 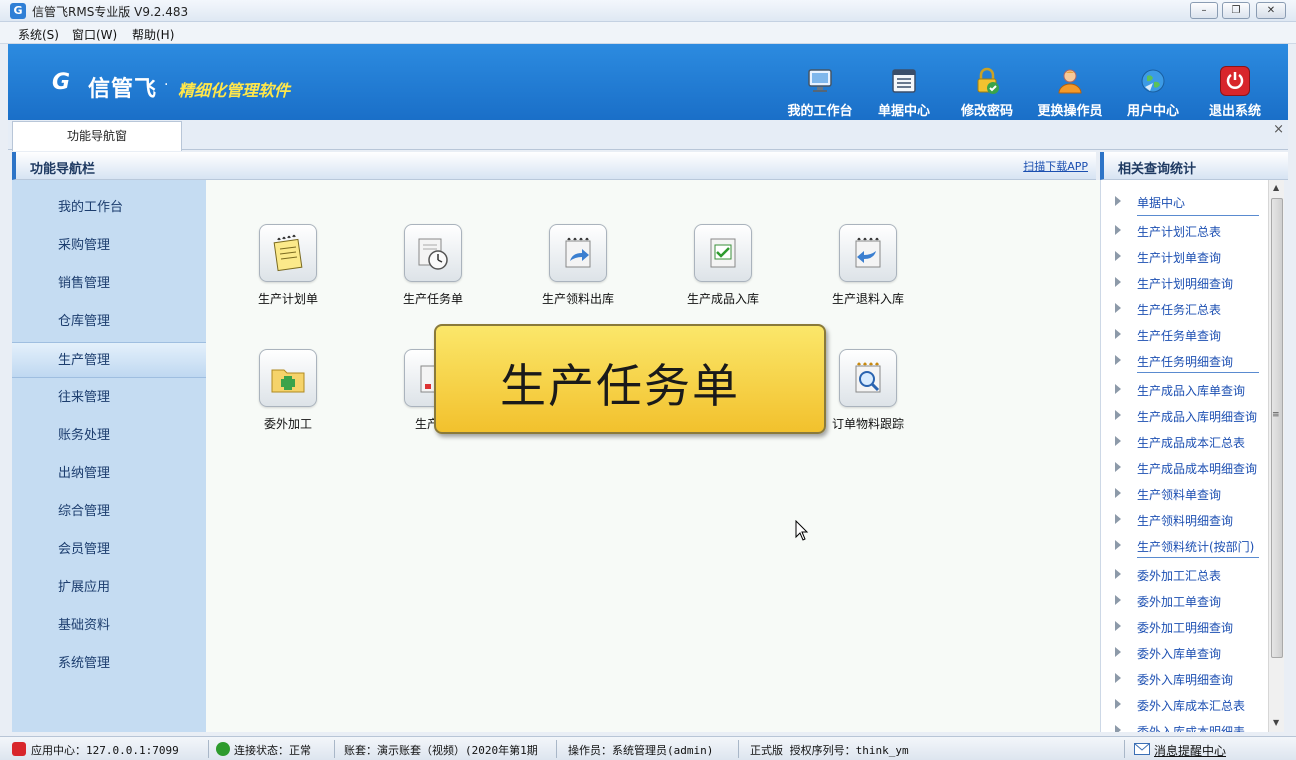 What do you see at coordinates (1070, 81) in the screenshot?
I see `user-icon` at bounding box center [1070, 81].